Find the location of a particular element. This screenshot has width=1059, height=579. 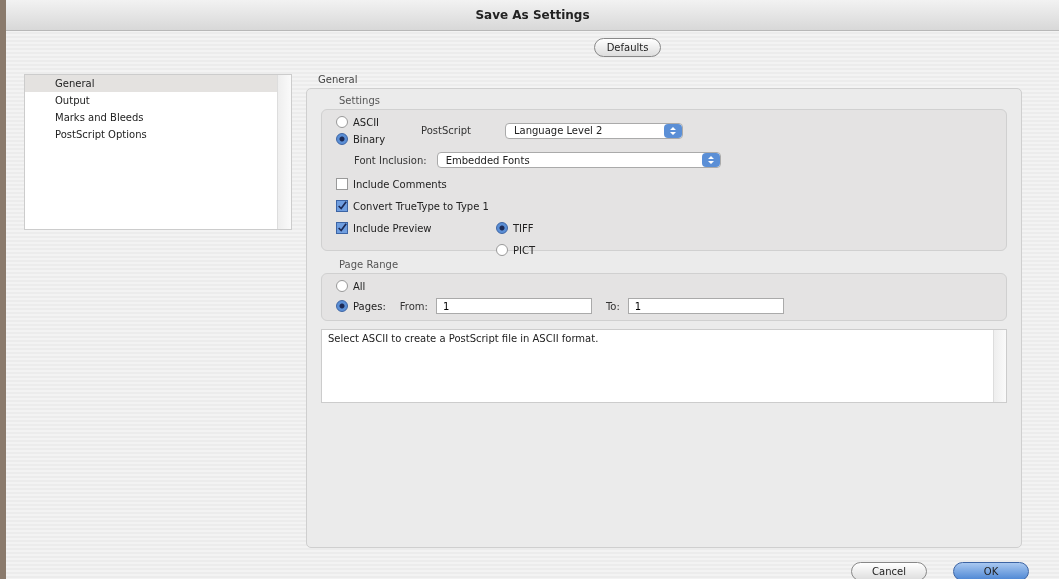

group-title: Settings is located at coordinates (359, 101).